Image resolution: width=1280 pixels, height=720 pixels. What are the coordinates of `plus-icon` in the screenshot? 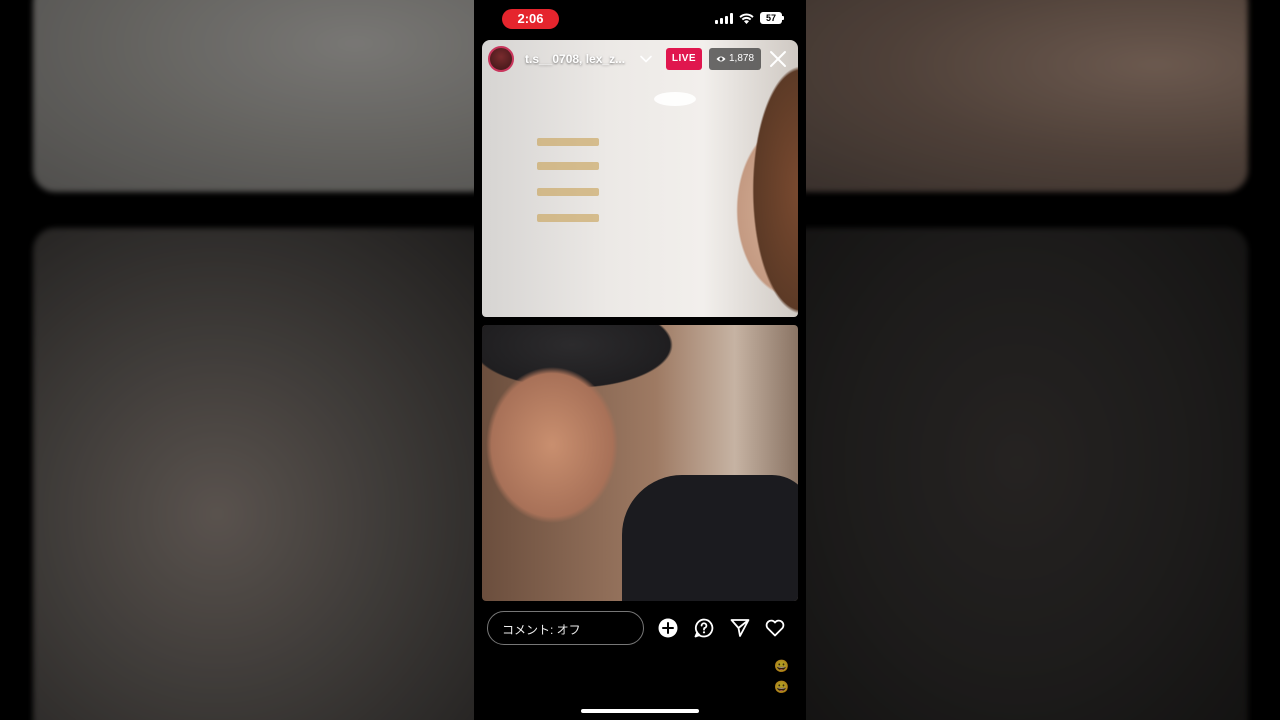 It's located at (668, 628).